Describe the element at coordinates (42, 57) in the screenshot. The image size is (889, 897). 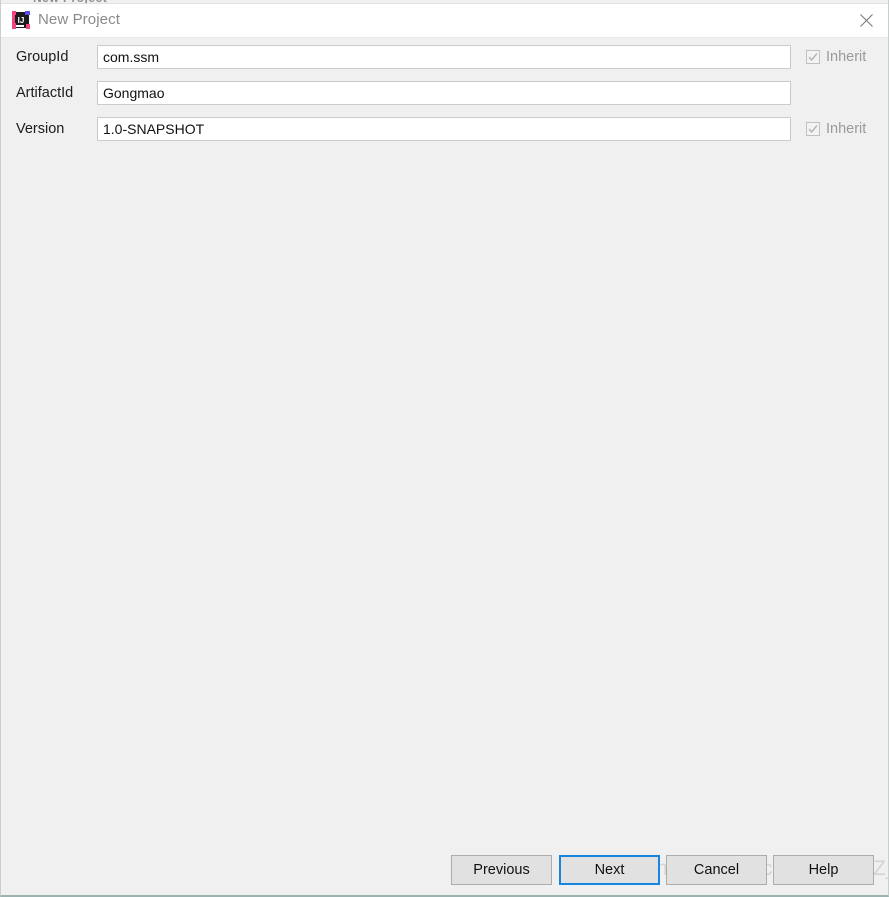
I see `groupid-label: GroupId` at that location.